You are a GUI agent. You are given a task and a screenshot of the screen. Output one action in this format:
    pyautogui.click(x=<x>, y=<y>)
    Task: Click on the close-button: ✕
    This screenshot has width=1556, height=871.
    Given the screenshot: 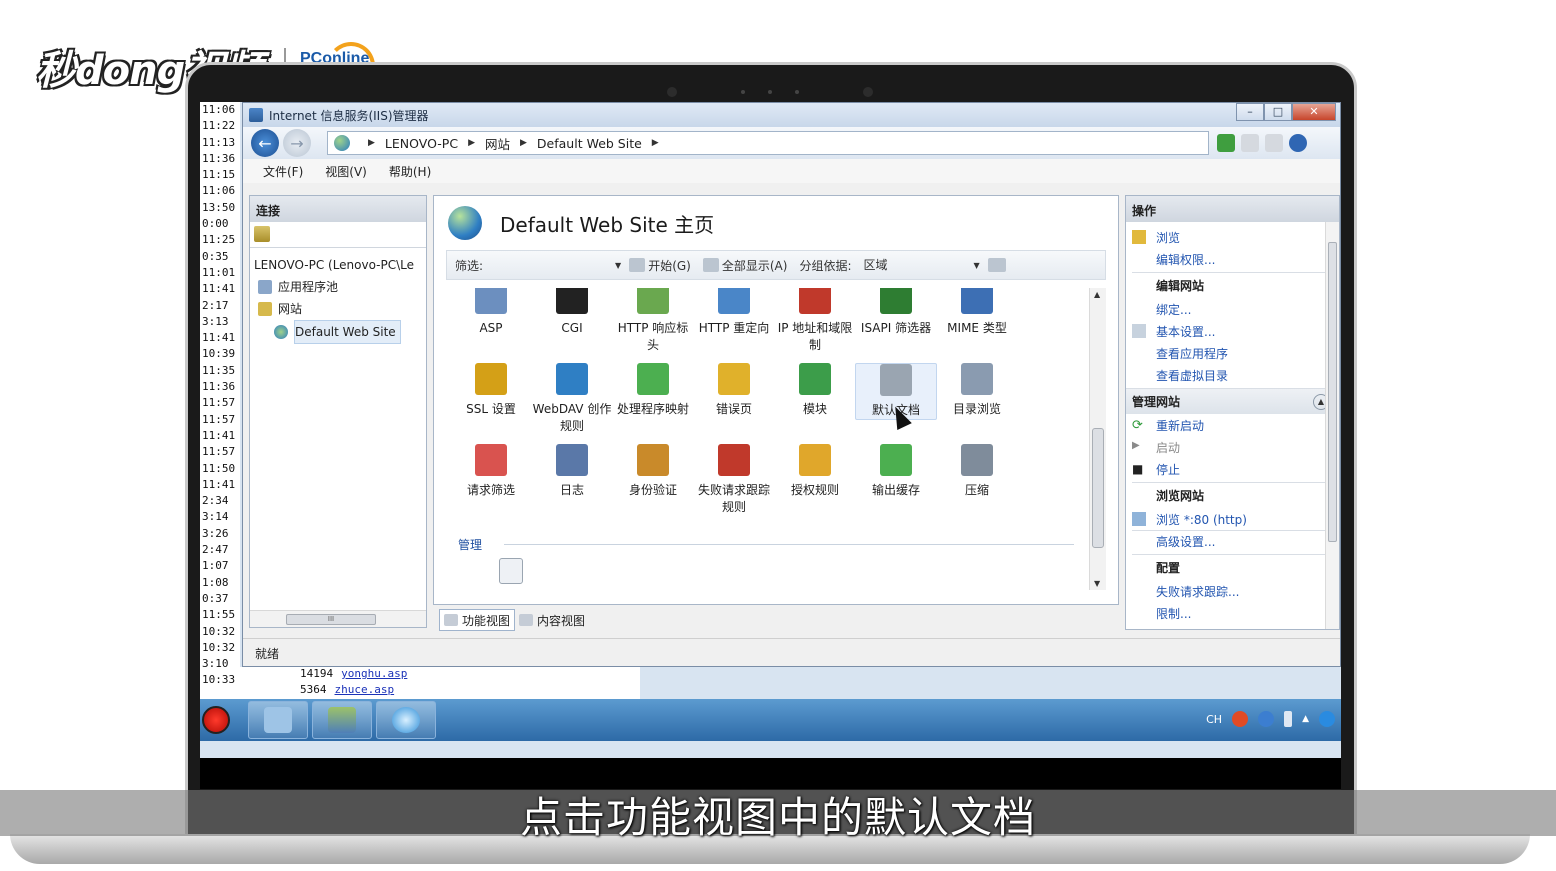 What is the action you would take?
    pyautogui.click(x=1314, y=112)
    